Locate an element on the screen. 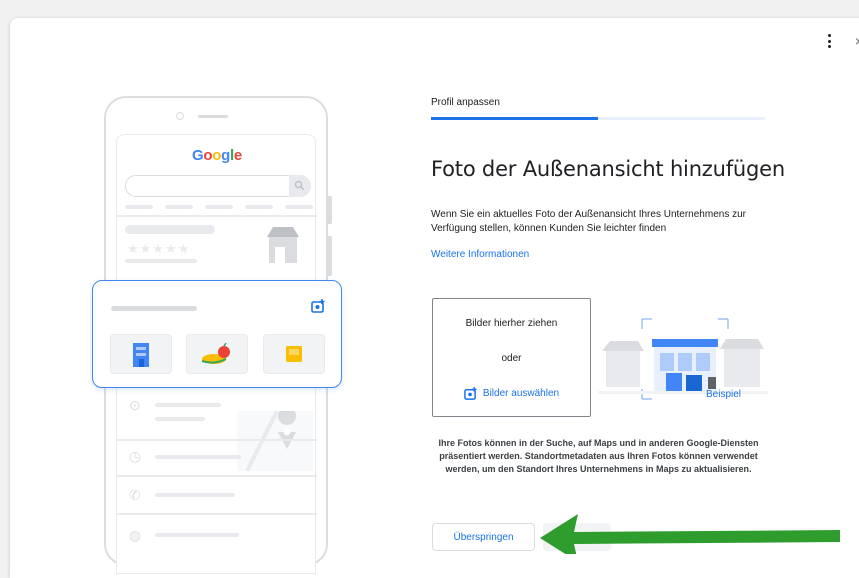  progress-bar is located at coordinates (598, 118).